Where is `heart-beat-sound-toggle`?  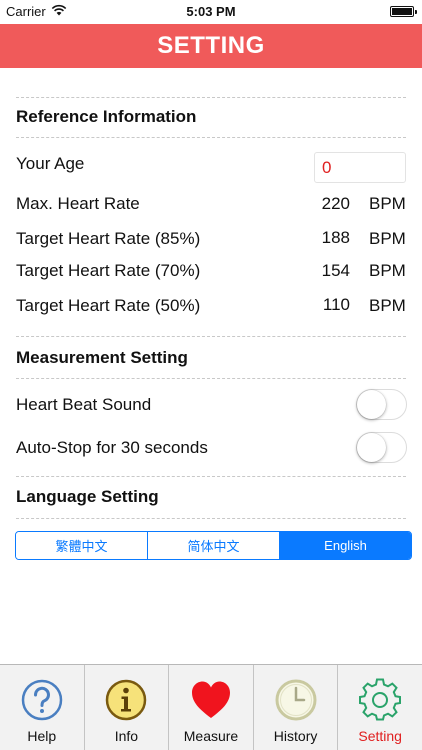 heart-beat-sound-toggle is located at coordinates (381, 404).